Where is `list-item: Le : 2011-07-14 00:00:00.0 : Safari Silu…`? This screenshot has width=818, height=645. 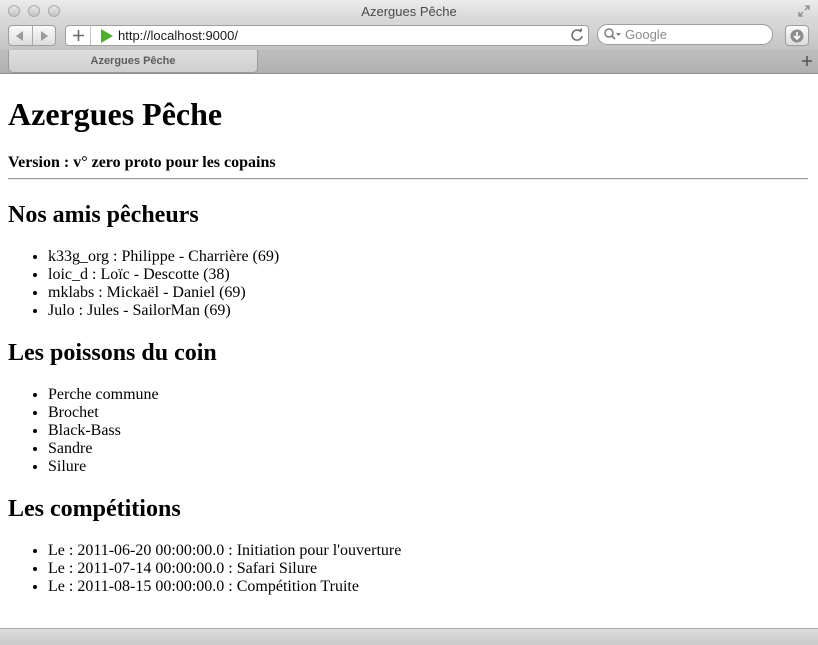
list-item: Le : 2011-07-14 00:00:00.0 : Safari Silu… is located at coordinates (224, 569).